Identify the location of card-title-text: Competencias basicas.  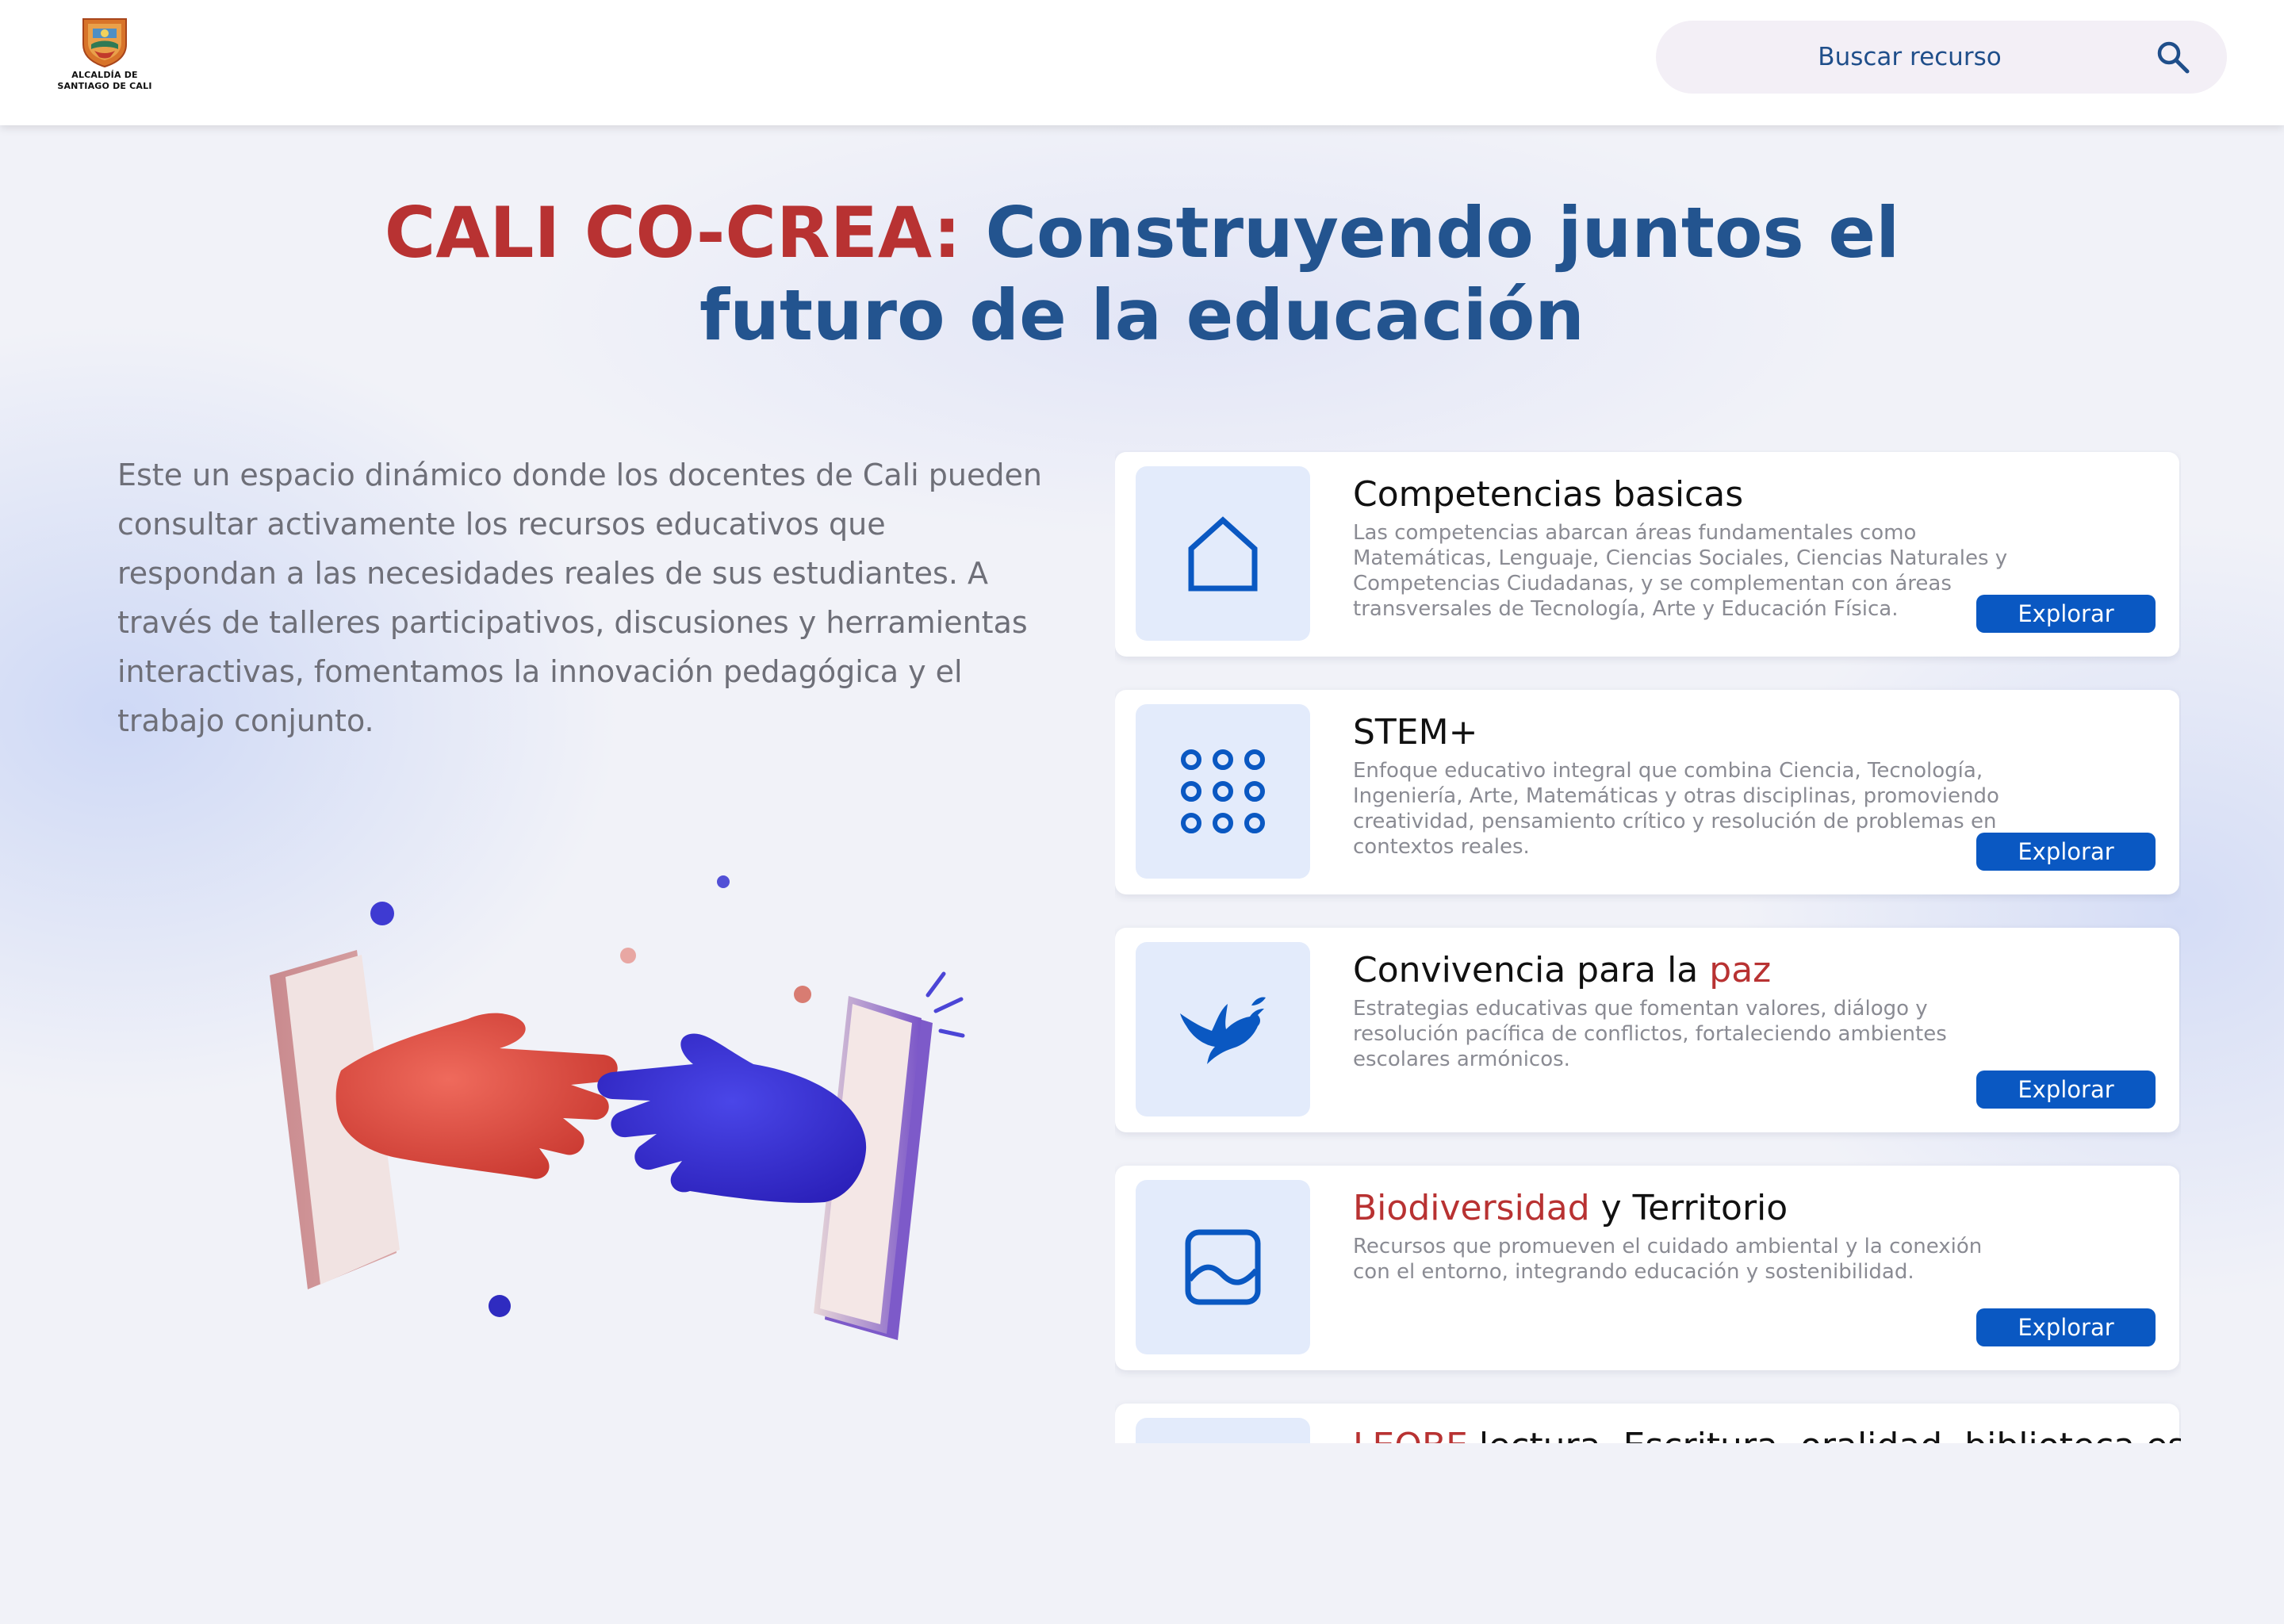
(1548, 494).